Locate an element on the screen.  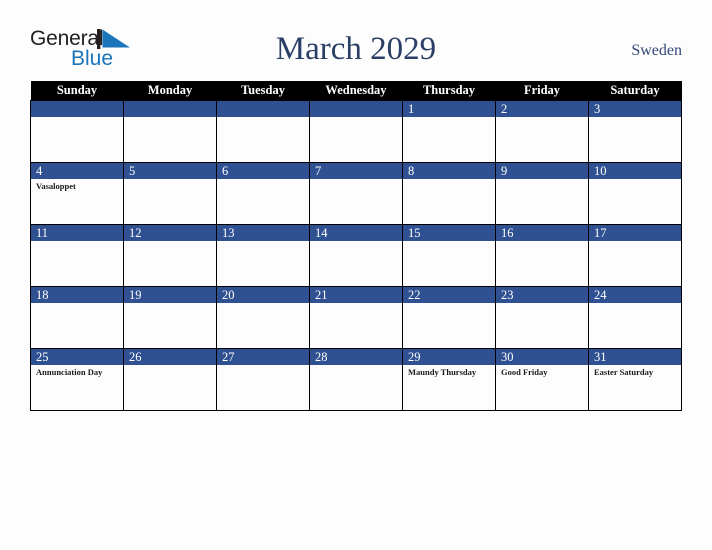
day-number: 28 is located at coordinates (356, 357).